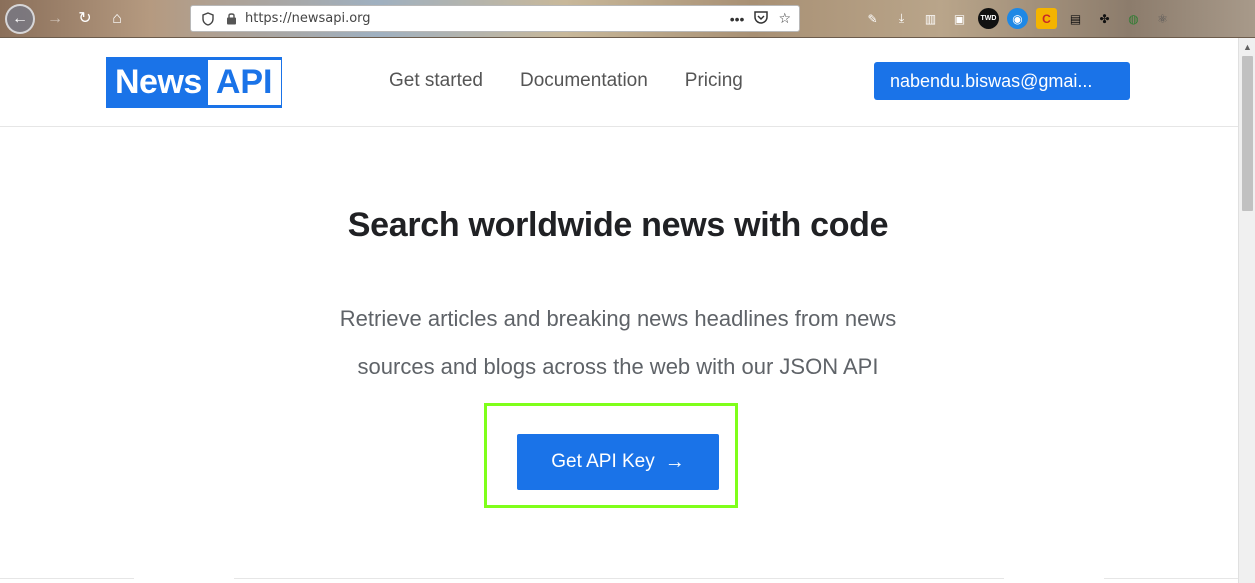 This screenshot has height=583, width=1255. I want to click on globe-extension-icon: ◉, so click(1017, 18).